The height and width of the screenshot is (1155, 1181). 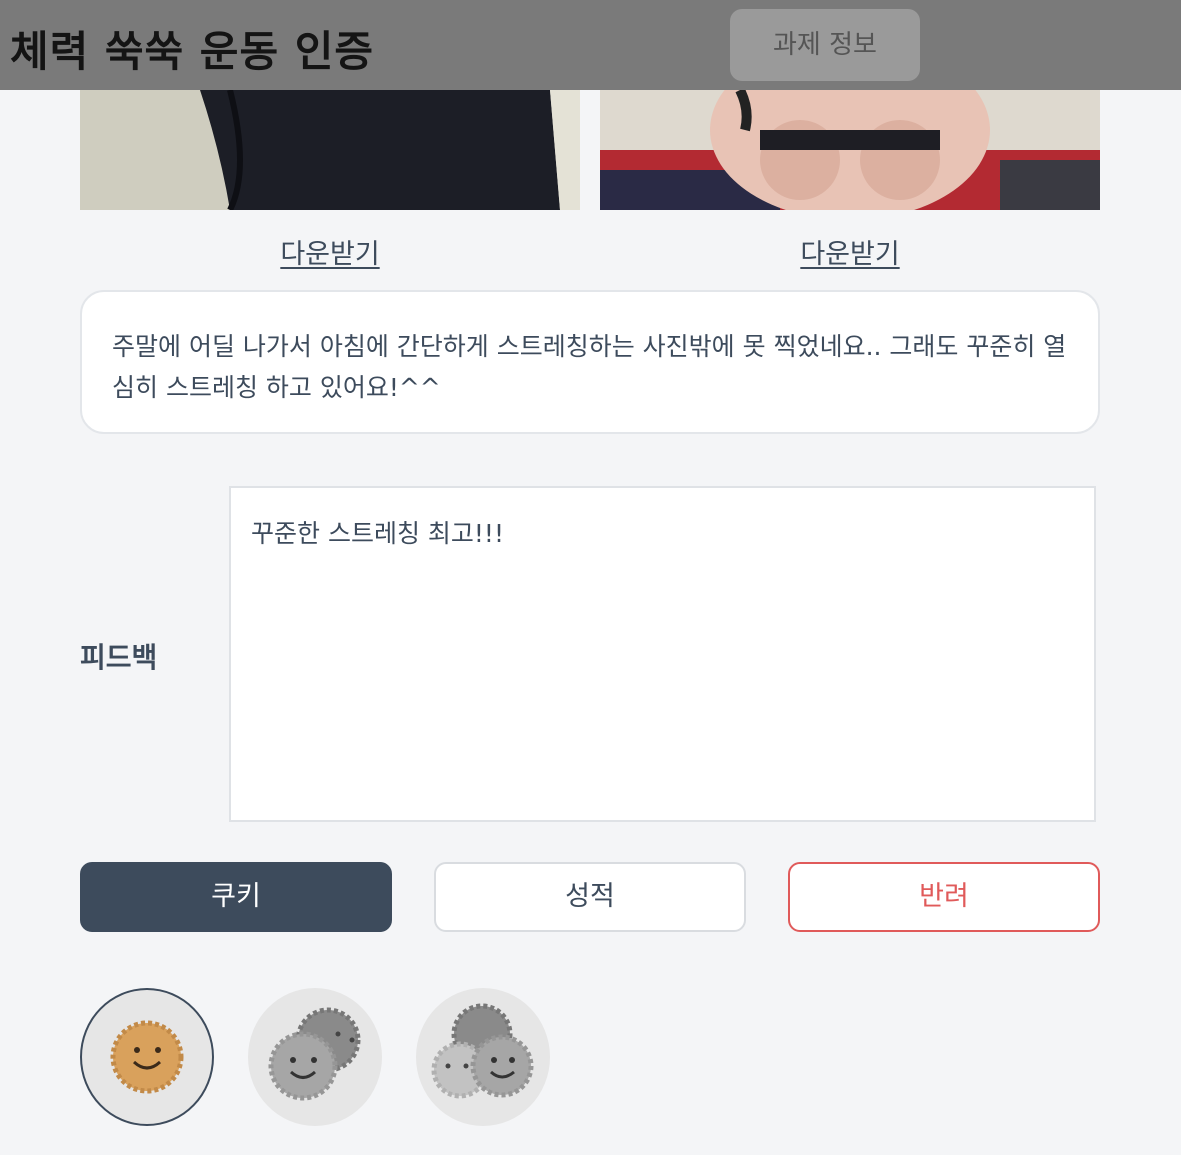 What do you see at coordinates (314, 1054) in the screenshot?
I see `cookie-2-icon` at bounding box center [314, 1054].